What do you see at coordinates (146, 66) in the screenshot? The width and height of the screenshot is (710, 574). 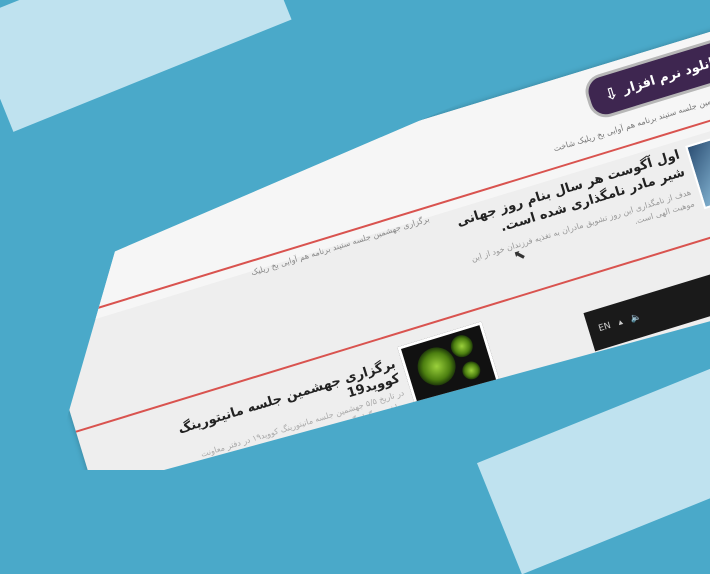 I see `decorative-band-top` at bounding box center [146, 66].